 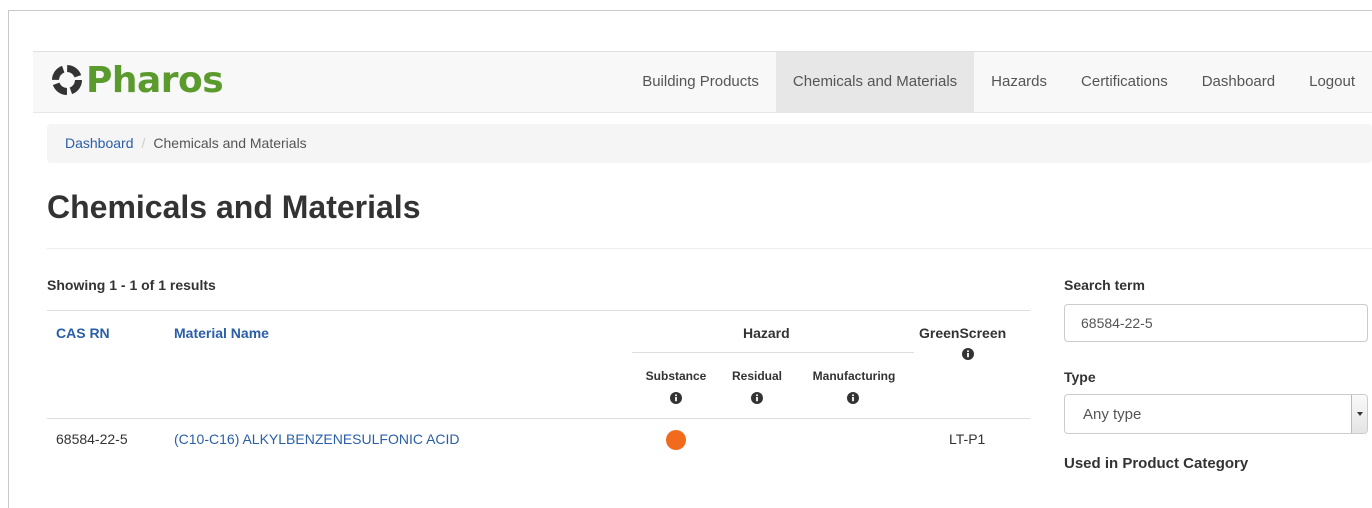 What do you see at coordinates (757, 398) in the screenshot?
I see `residual-info-icon` at bounding box center [757, 398].